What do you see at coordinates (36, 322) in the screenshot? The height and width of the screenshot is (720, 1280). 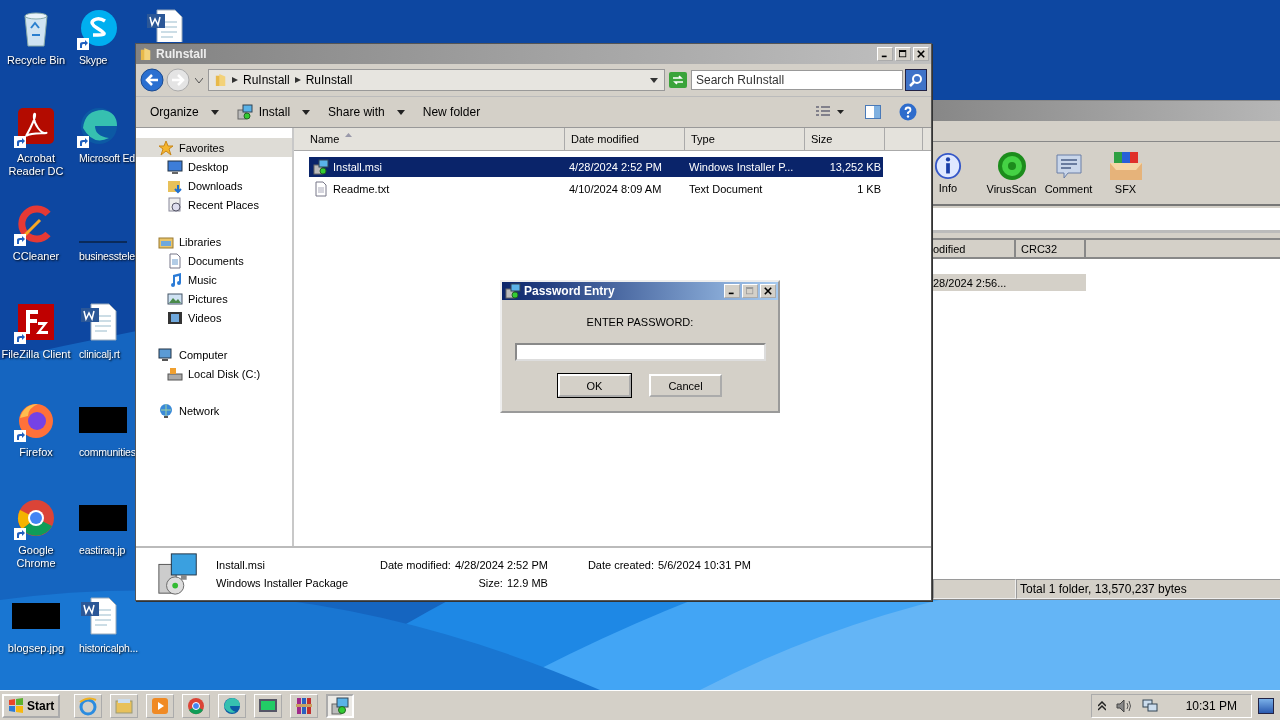 I see `filezilla-icon` at bounding box center [36, 322].